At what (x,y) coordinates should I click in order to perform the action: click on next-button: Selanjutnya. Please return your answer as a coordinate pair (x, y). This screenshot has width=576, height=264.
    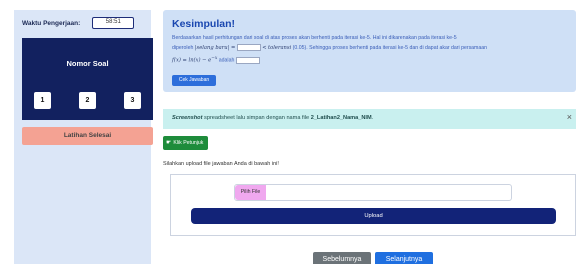
    Looking at the image, I should click on (404, 258).